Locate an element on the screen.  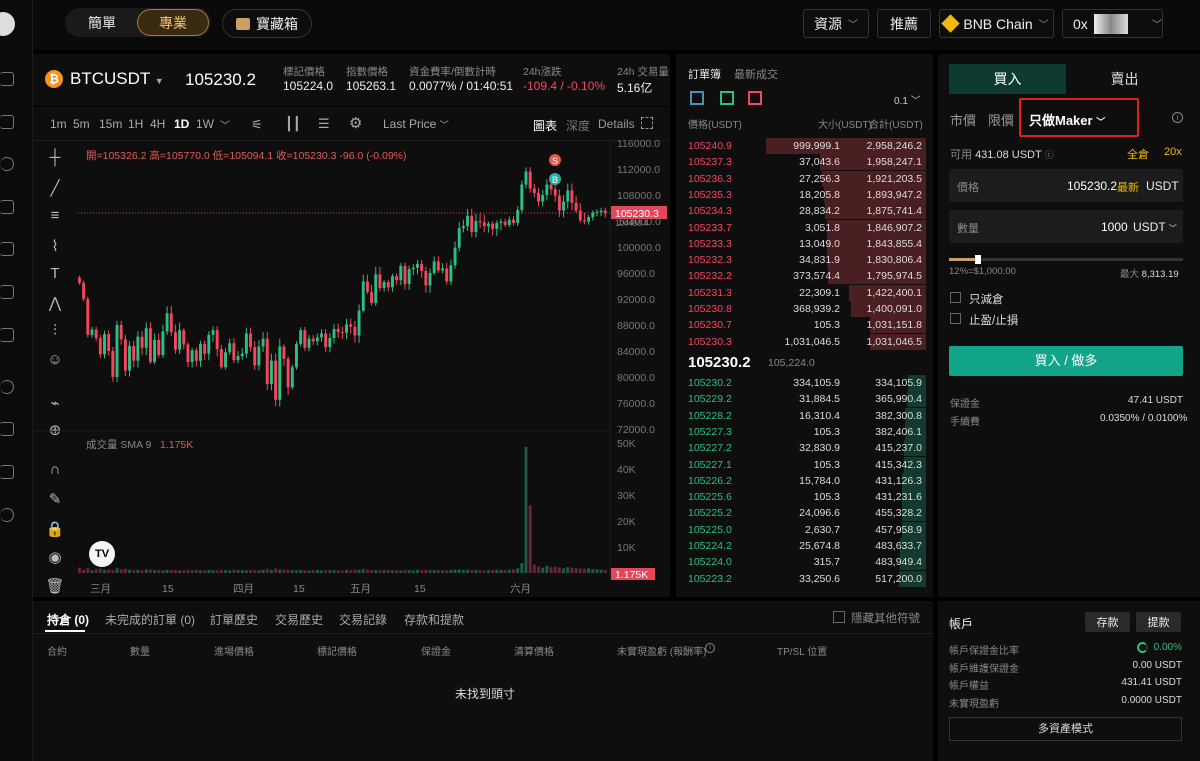
tick-size-dropdown: 0.1 ﹀ is located at coordinates (907, 99).